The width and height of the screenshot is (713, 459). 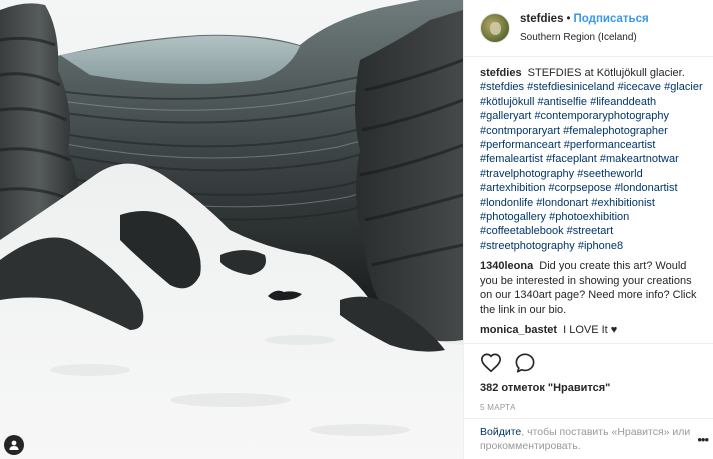 What do you see at coordinates (507, 102) in the screenshot?
I see `hashtag-link: #kötlujökull` at bounding box center [507, 102].